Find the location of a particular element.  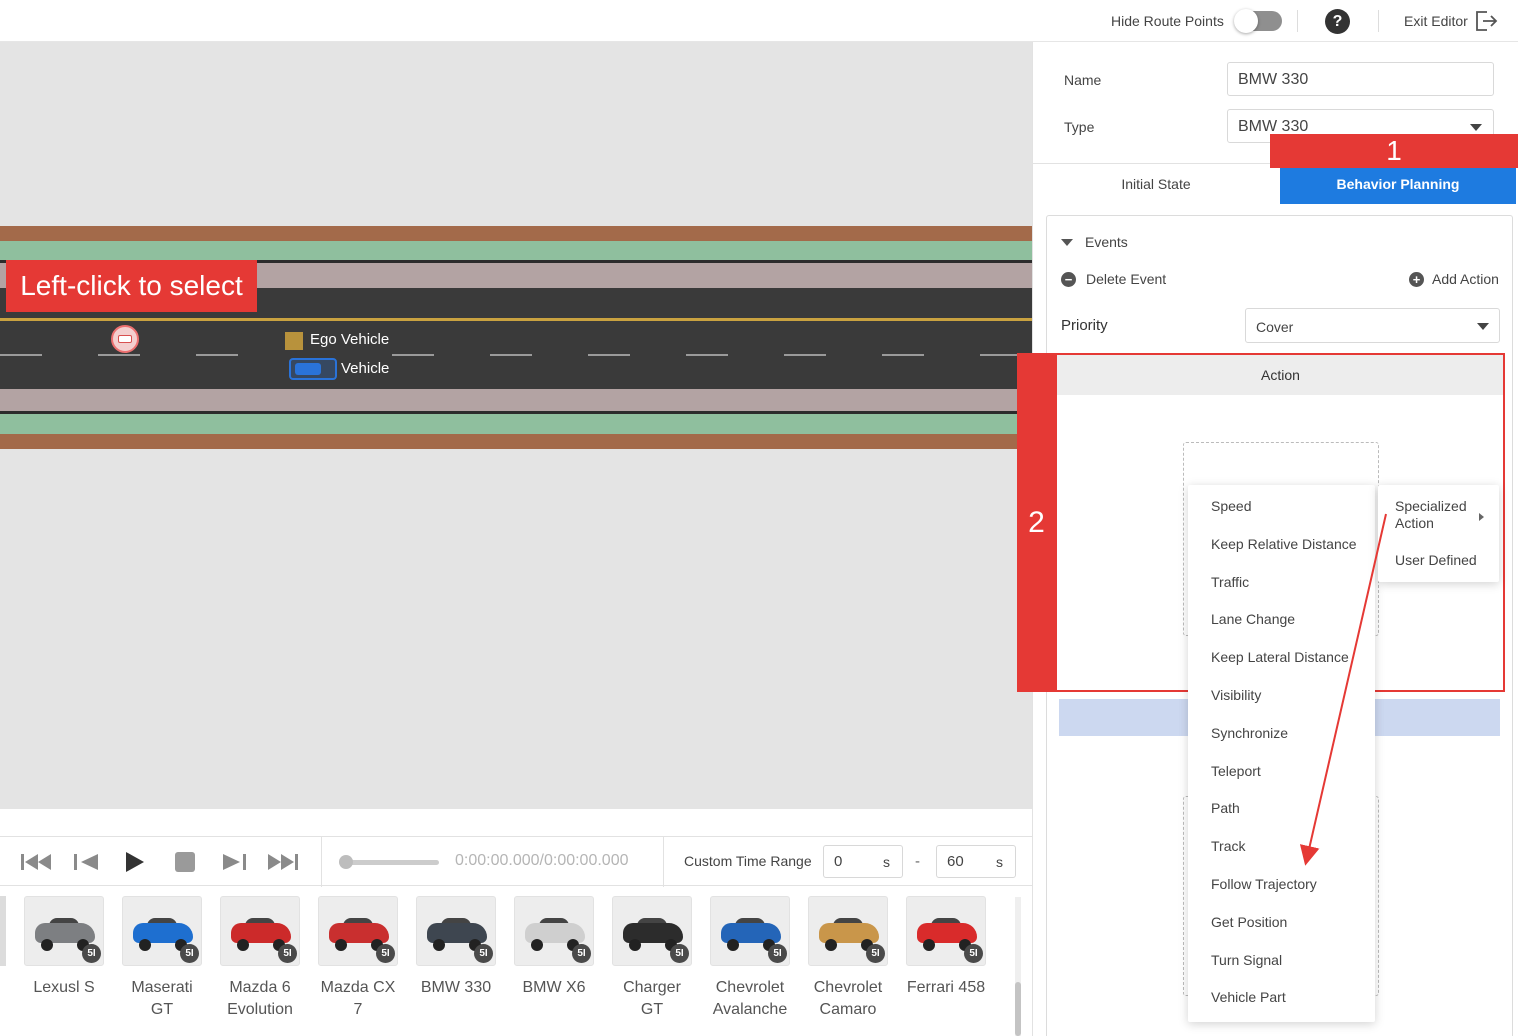

tab-behavior-planning: Behavior Planning is located at coordinates (1398, 184).